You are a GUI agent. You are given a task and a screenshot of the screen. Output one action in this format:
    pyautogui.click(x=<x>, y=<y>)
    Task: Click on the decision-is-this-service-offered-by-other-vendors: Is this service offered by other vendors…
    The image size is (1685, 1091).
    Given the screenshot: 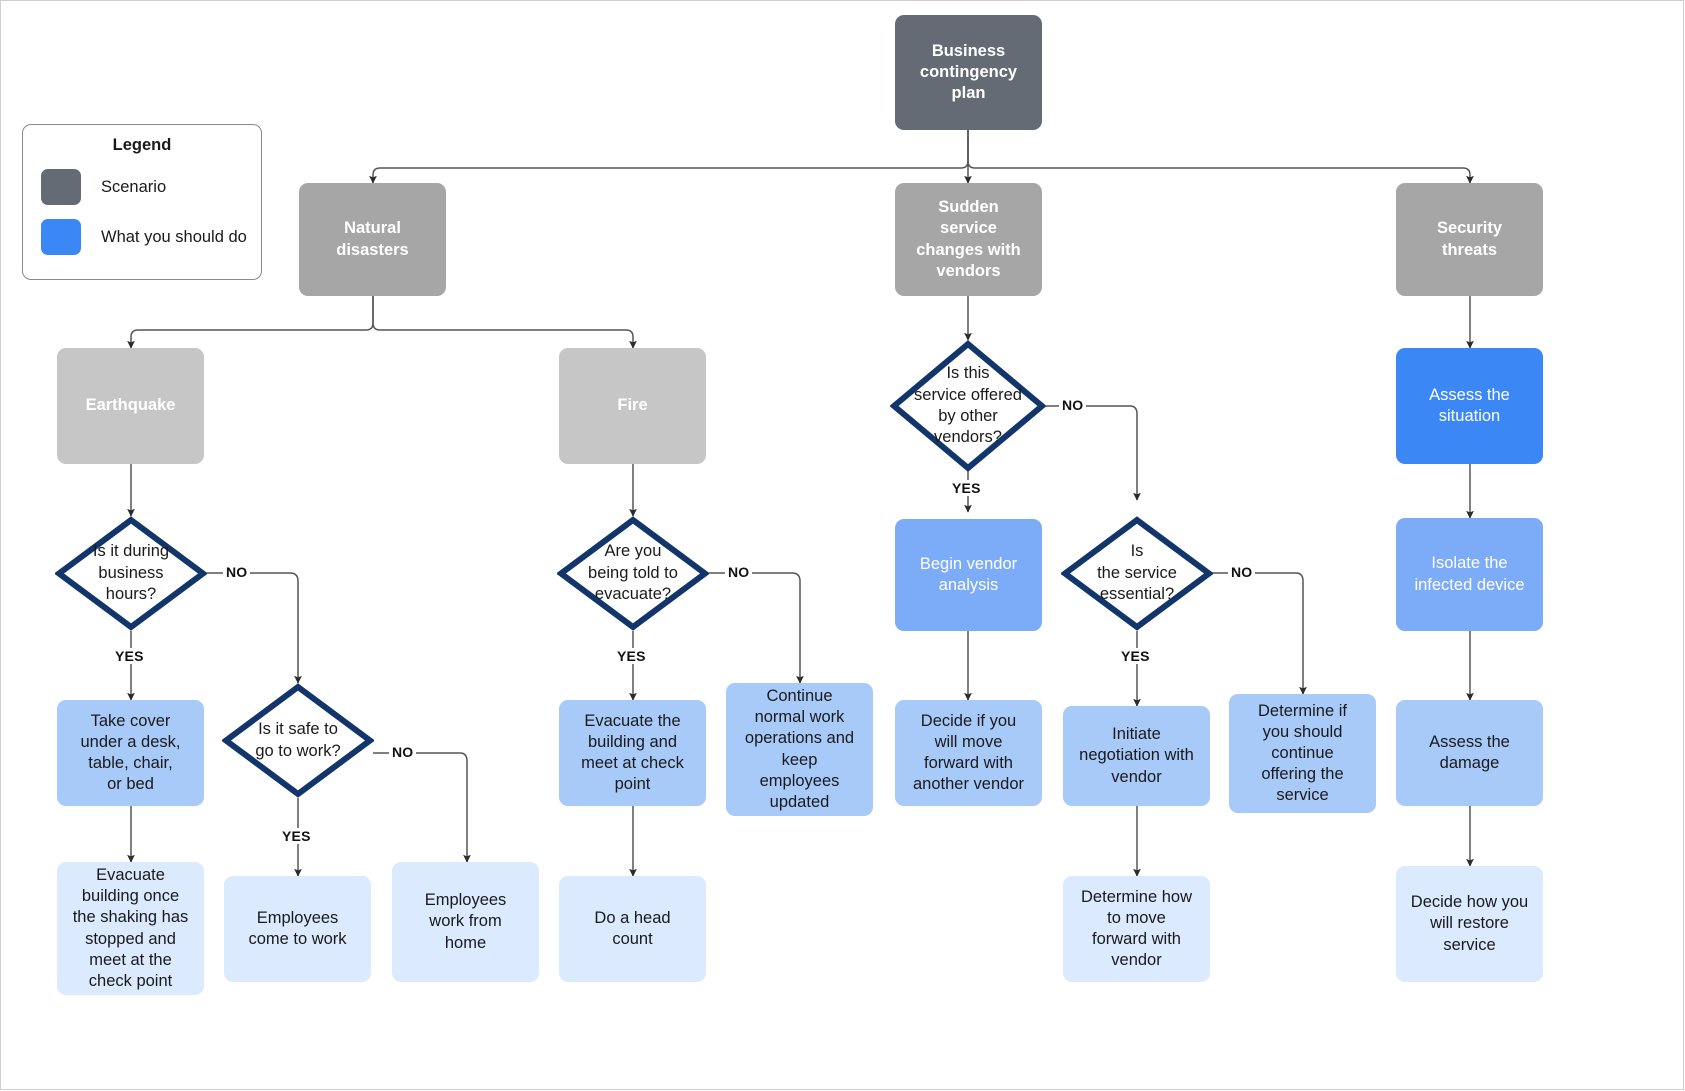 What is the action you would take?
    pyautogui.click(x=968, y=406)
    